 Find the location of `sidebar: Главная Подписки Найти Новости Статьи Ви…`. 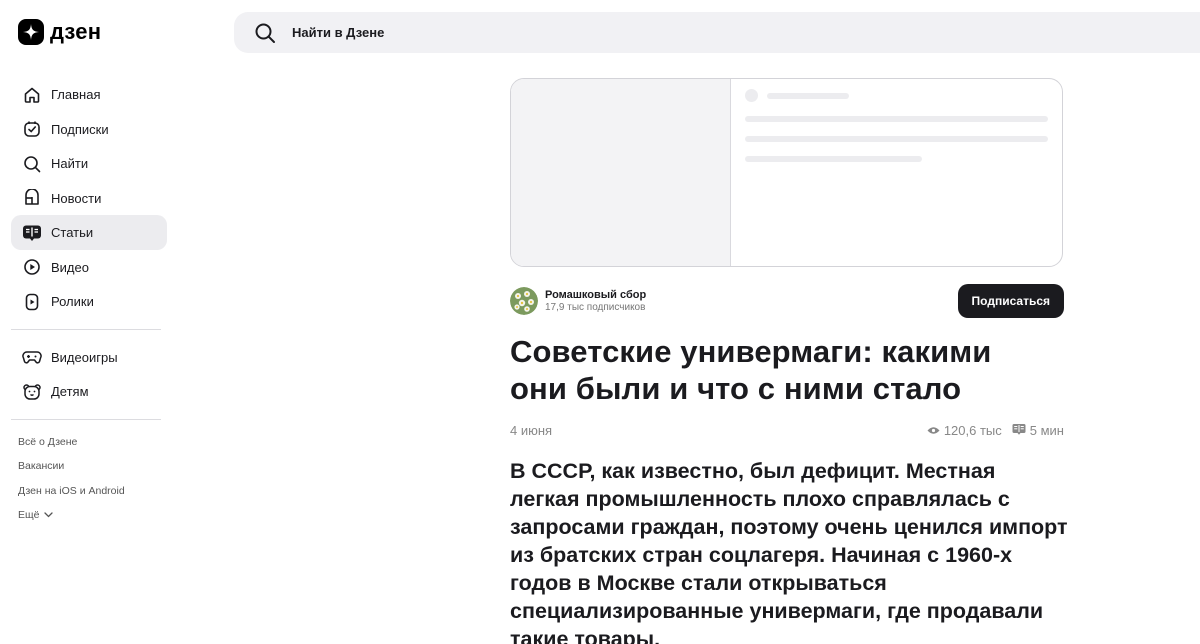

sidebar: Главная Подписки Найти Новости Статьи Ви… is located at coordinates (89, 302).